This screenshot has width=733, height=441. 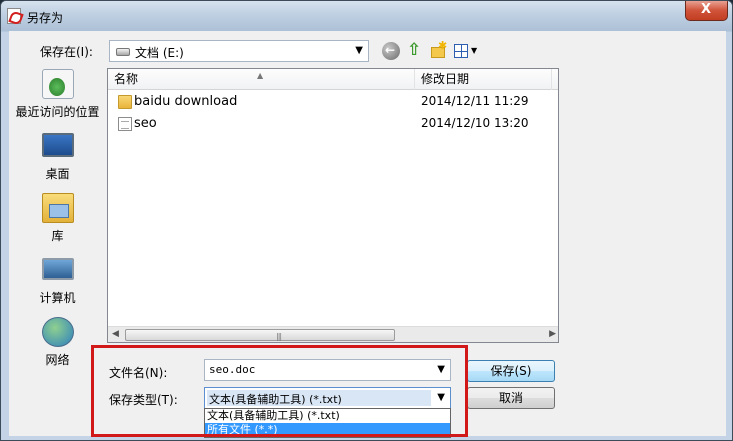 I want to click on filename-field: seo.doc ▼, so click(x=327, y=370).